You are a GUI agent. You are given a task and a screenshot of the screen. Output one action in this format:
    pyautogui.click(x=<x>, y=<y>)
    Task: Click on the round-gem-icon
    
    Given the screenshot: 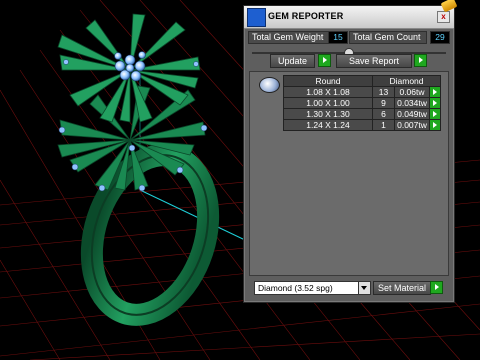 What is the action you would take?
    pyautogui.click(x=269, y=85)
    